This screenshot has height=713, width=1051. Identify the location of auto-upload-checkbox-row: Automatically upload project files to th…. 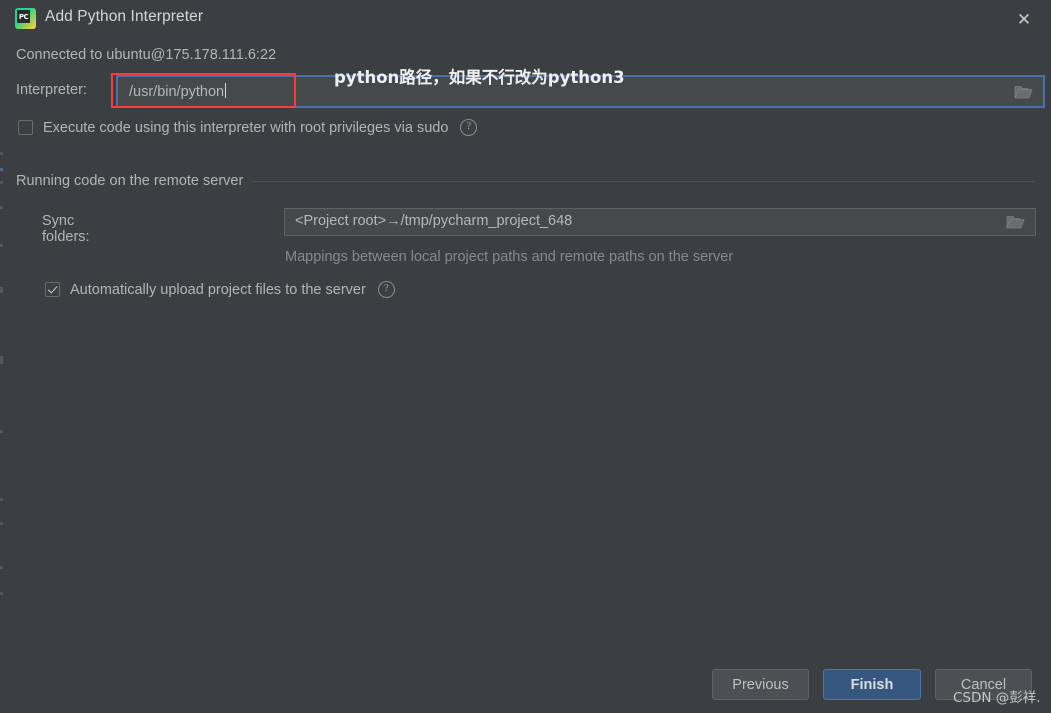
(220, 289).